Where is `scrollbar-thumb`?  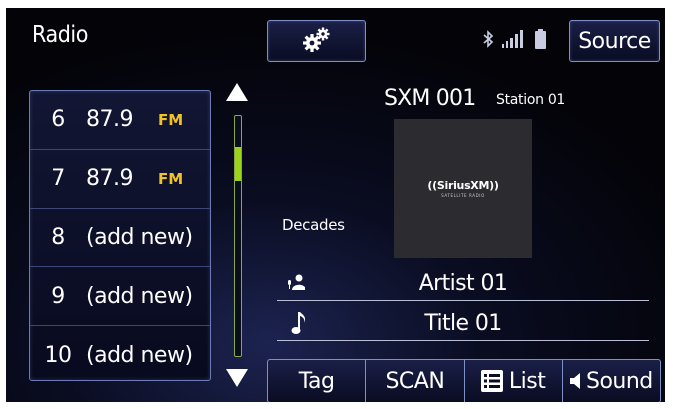 scrollbar-thumb is located at coordinates (238, 164).